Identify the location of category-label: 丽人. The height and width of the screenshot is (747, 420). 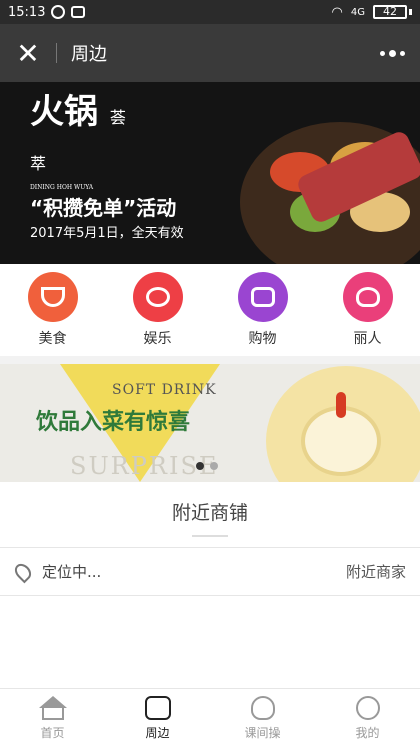
(367, 339).